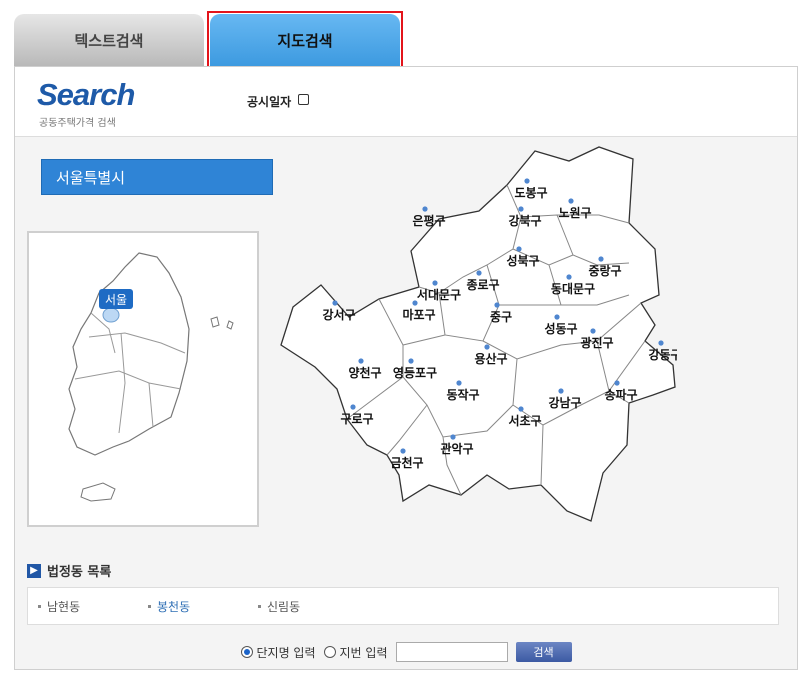 Image resolution: width=800 pixels, height=676 pixels. I want to click on jeju-island, so click(98, 492).